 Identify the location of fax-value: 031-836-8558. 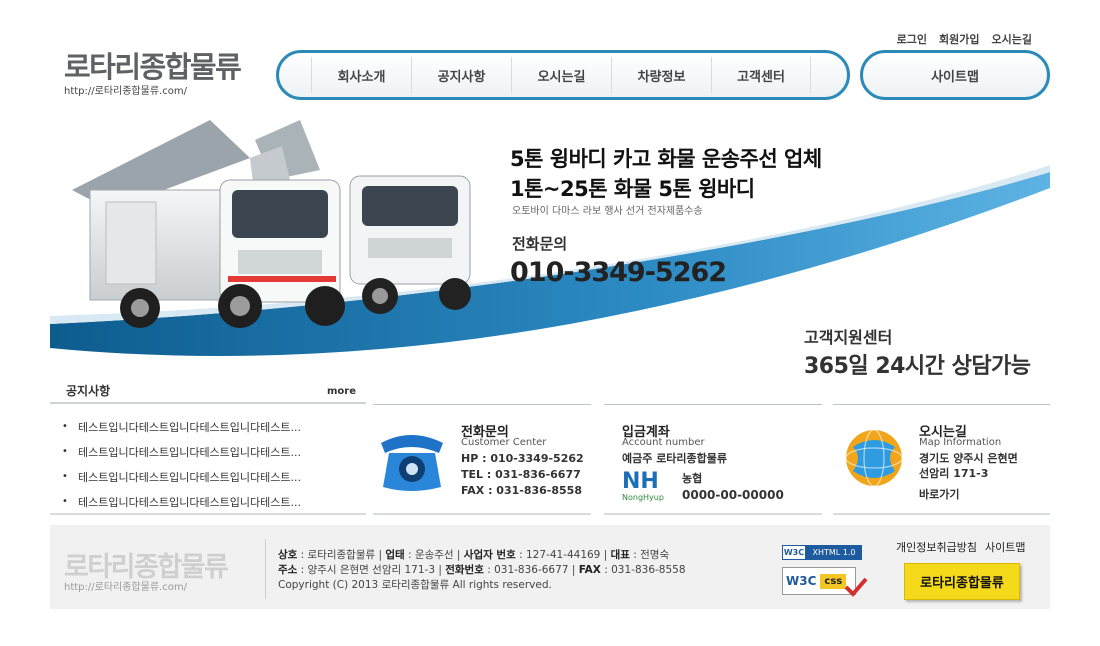
(648, 570).